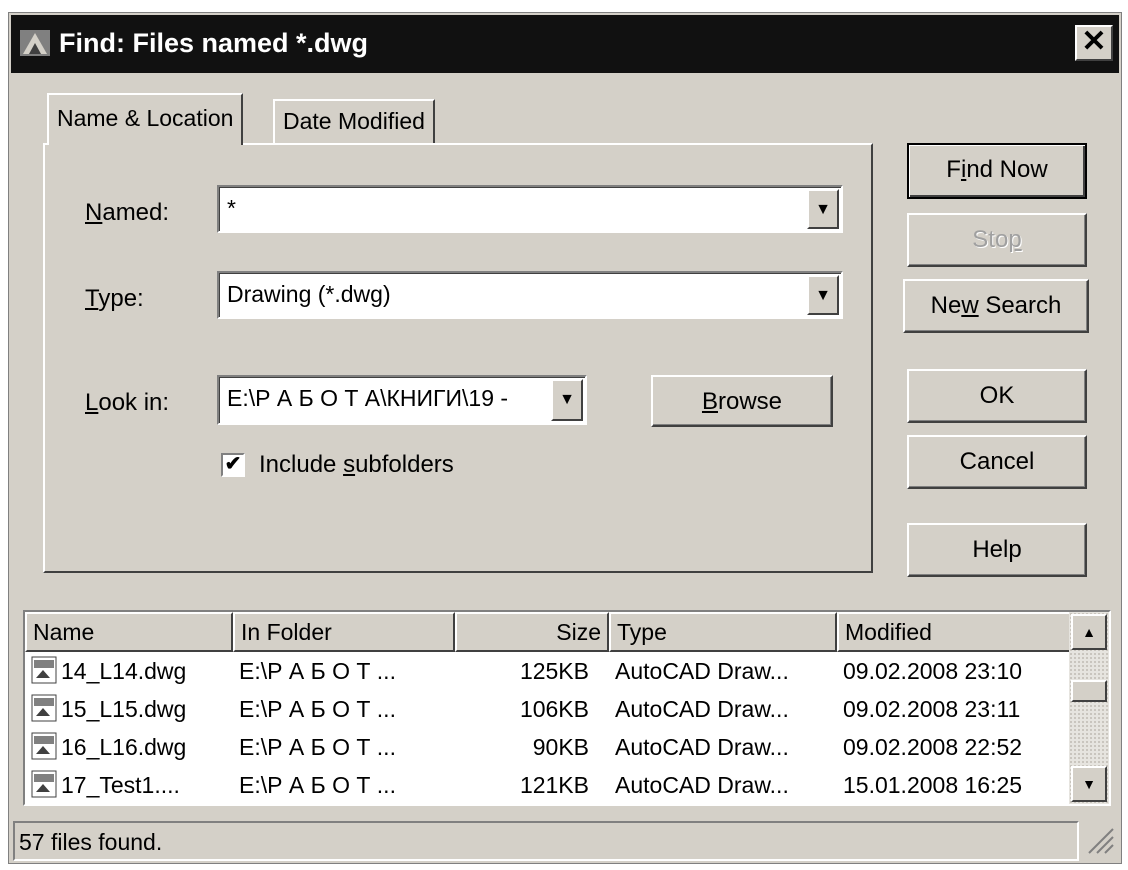 The image size is (1128, 870). I want to click on help-button: Help, so click(997, 550).